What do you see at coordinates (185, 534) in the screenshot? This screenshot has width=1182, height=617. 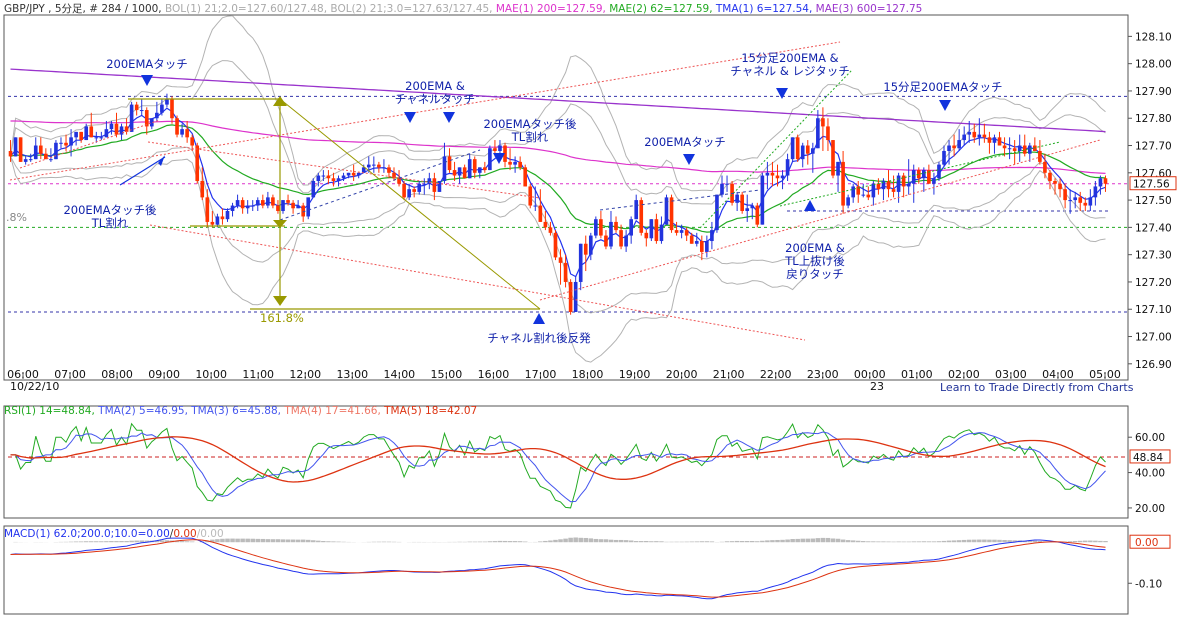 I see `macd-signal-value: 0.00` at bounding box center [185, 534].